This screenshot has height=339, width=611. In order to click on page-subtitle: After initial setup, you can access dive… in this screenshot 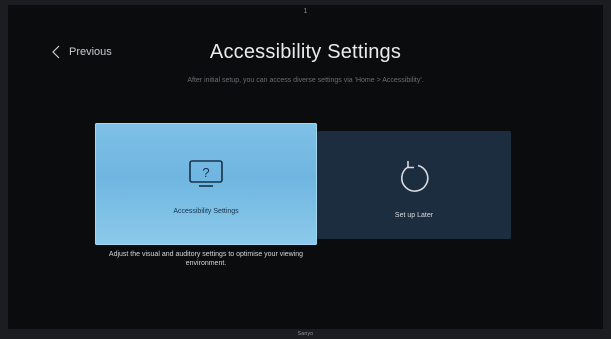, I will do `click(305, 80)`.